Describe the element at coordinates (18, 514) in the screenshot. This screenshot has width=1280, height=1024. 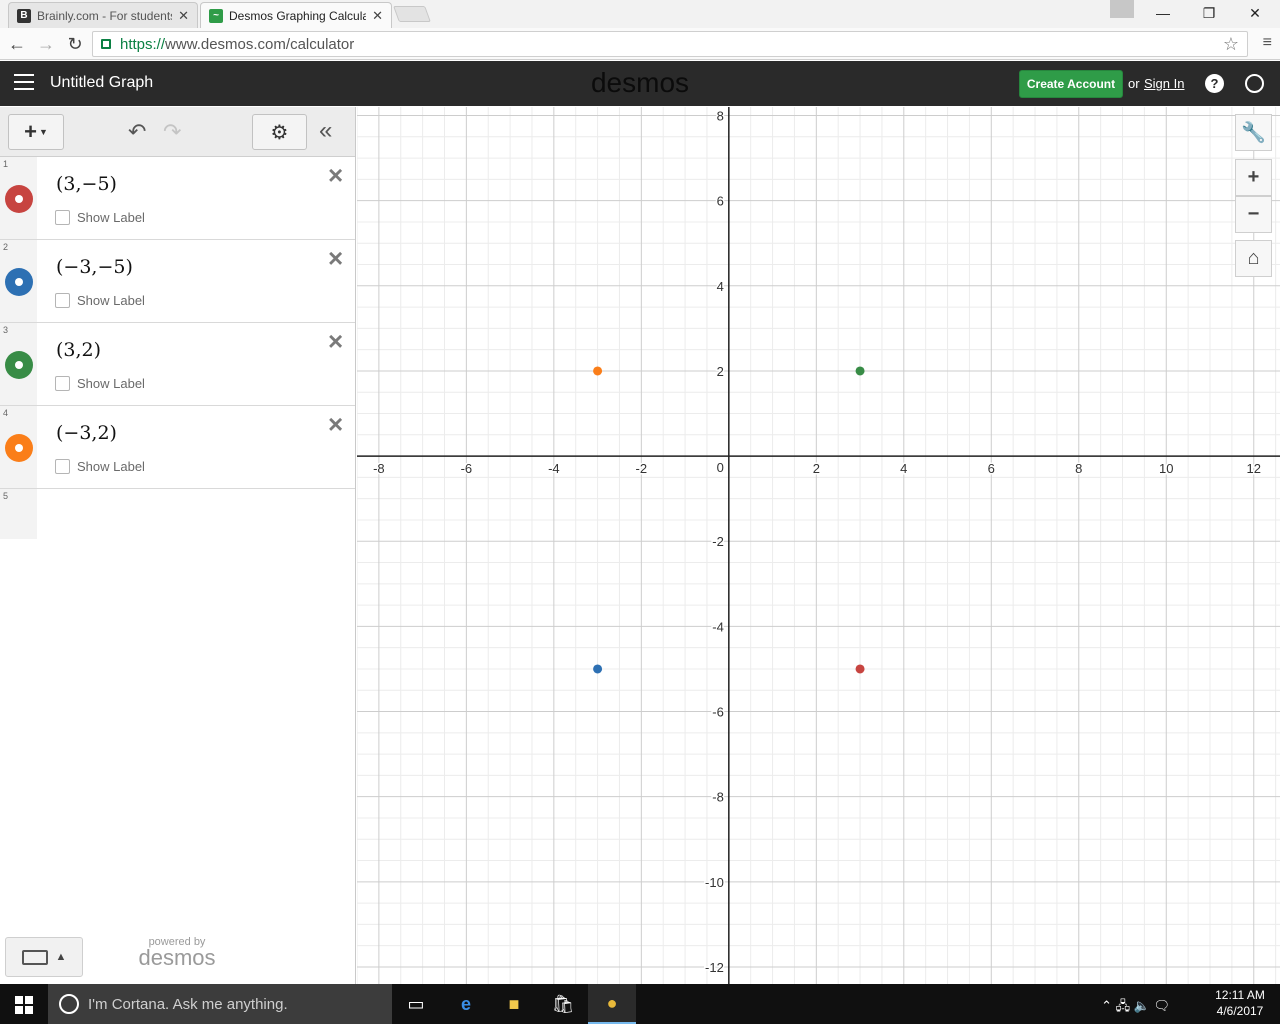
I see `empty-expression-row: 5` at that location.